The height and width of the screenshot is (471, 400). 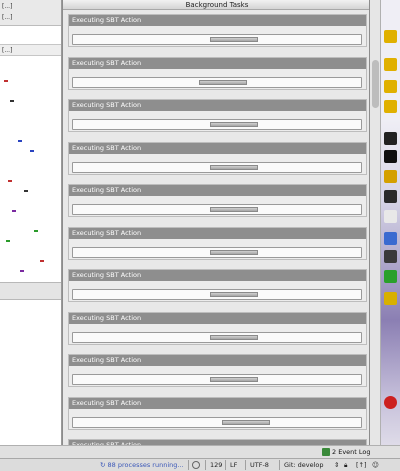 What do you see at coordinates (390, 138) in the screenshot?
I see `terminal-icon` at bounding box center [390, 138].